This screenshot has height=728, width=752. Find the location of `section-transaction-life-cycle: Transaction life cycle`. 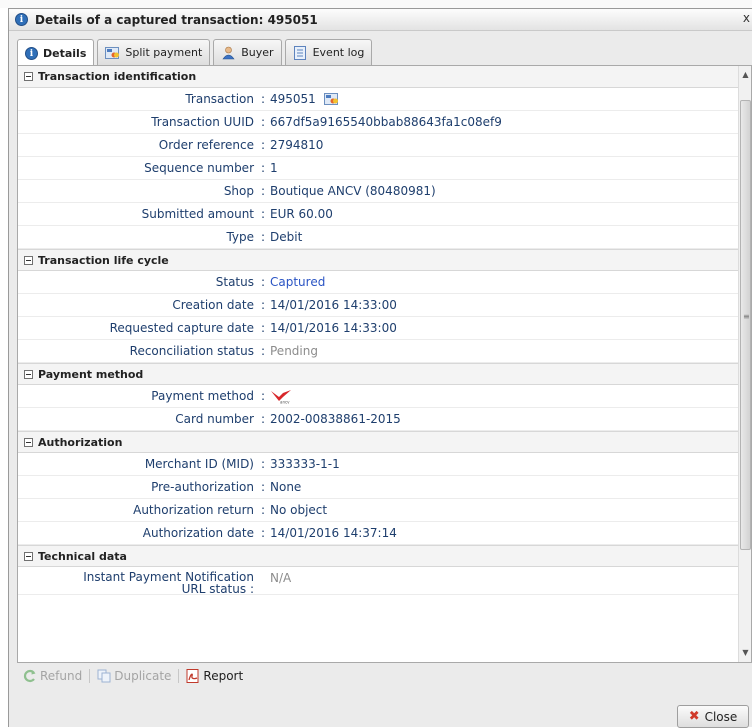

section-transaction-life-cycle: Transaction life cycle is located at coordinates (378, 260).